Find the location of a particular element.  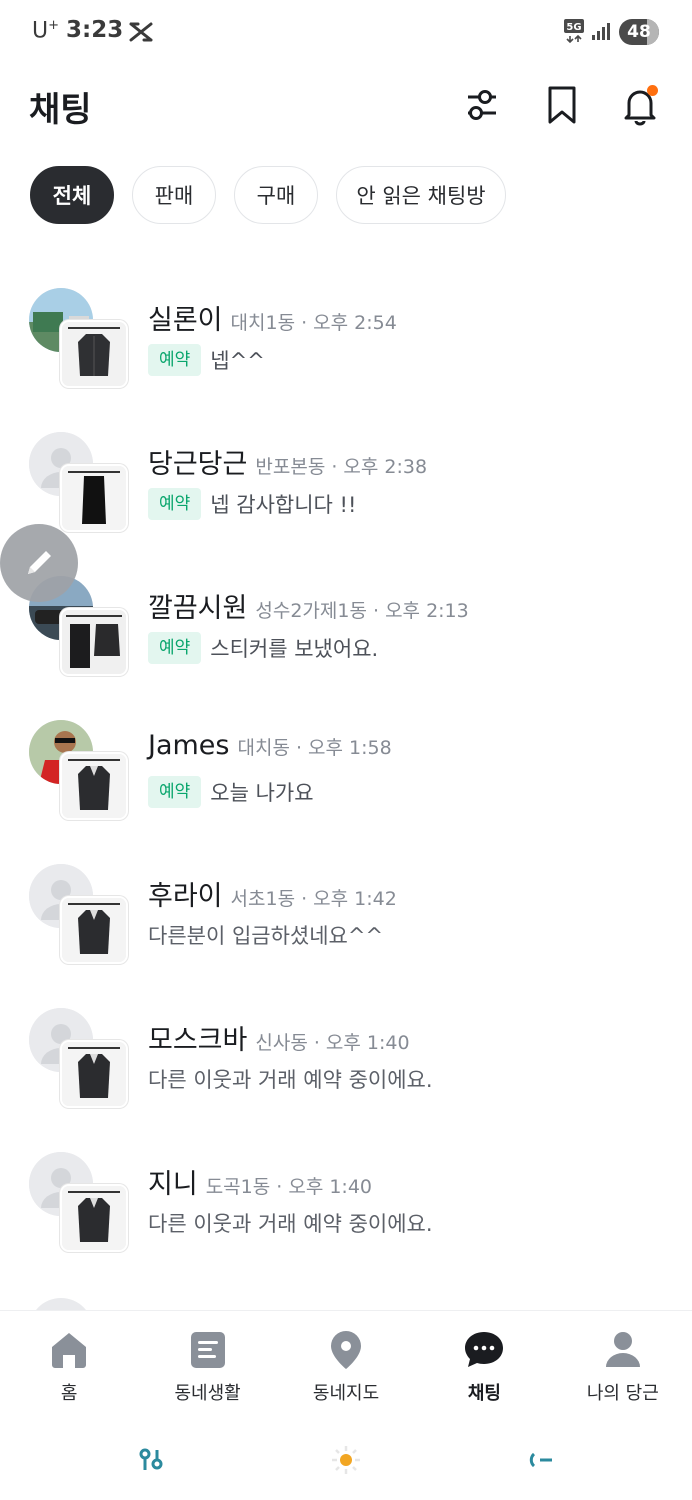

community-icon is located at coordinates (207, 1350).